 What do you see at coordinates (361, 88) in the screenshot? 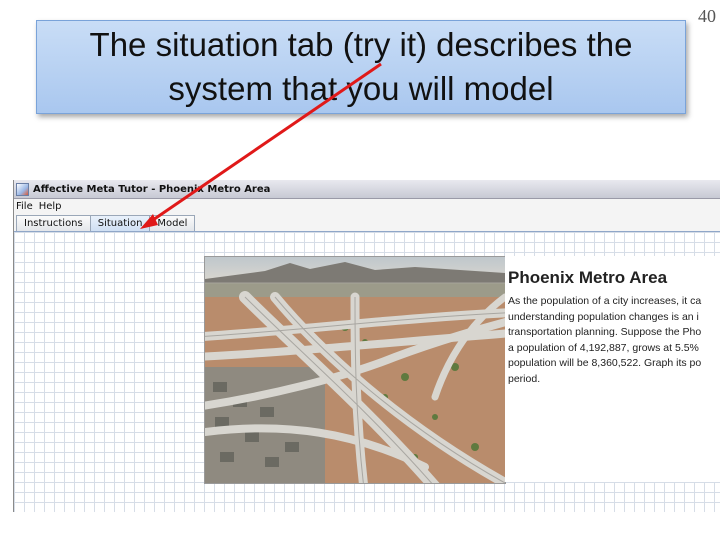
I see `callout-line-2: system that you will model` at bounding box center [361, 88].